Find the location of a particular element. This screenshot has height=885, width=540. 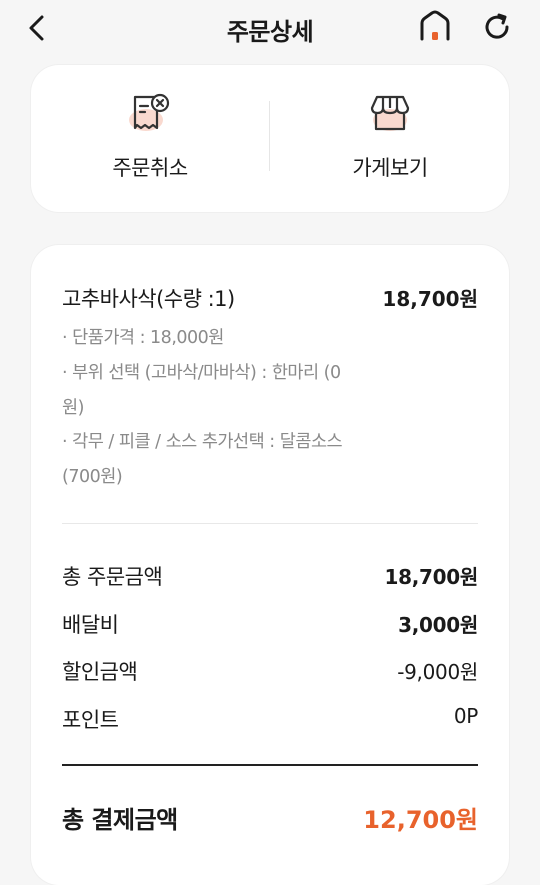

total-divider is located at coordinates (270, 765).